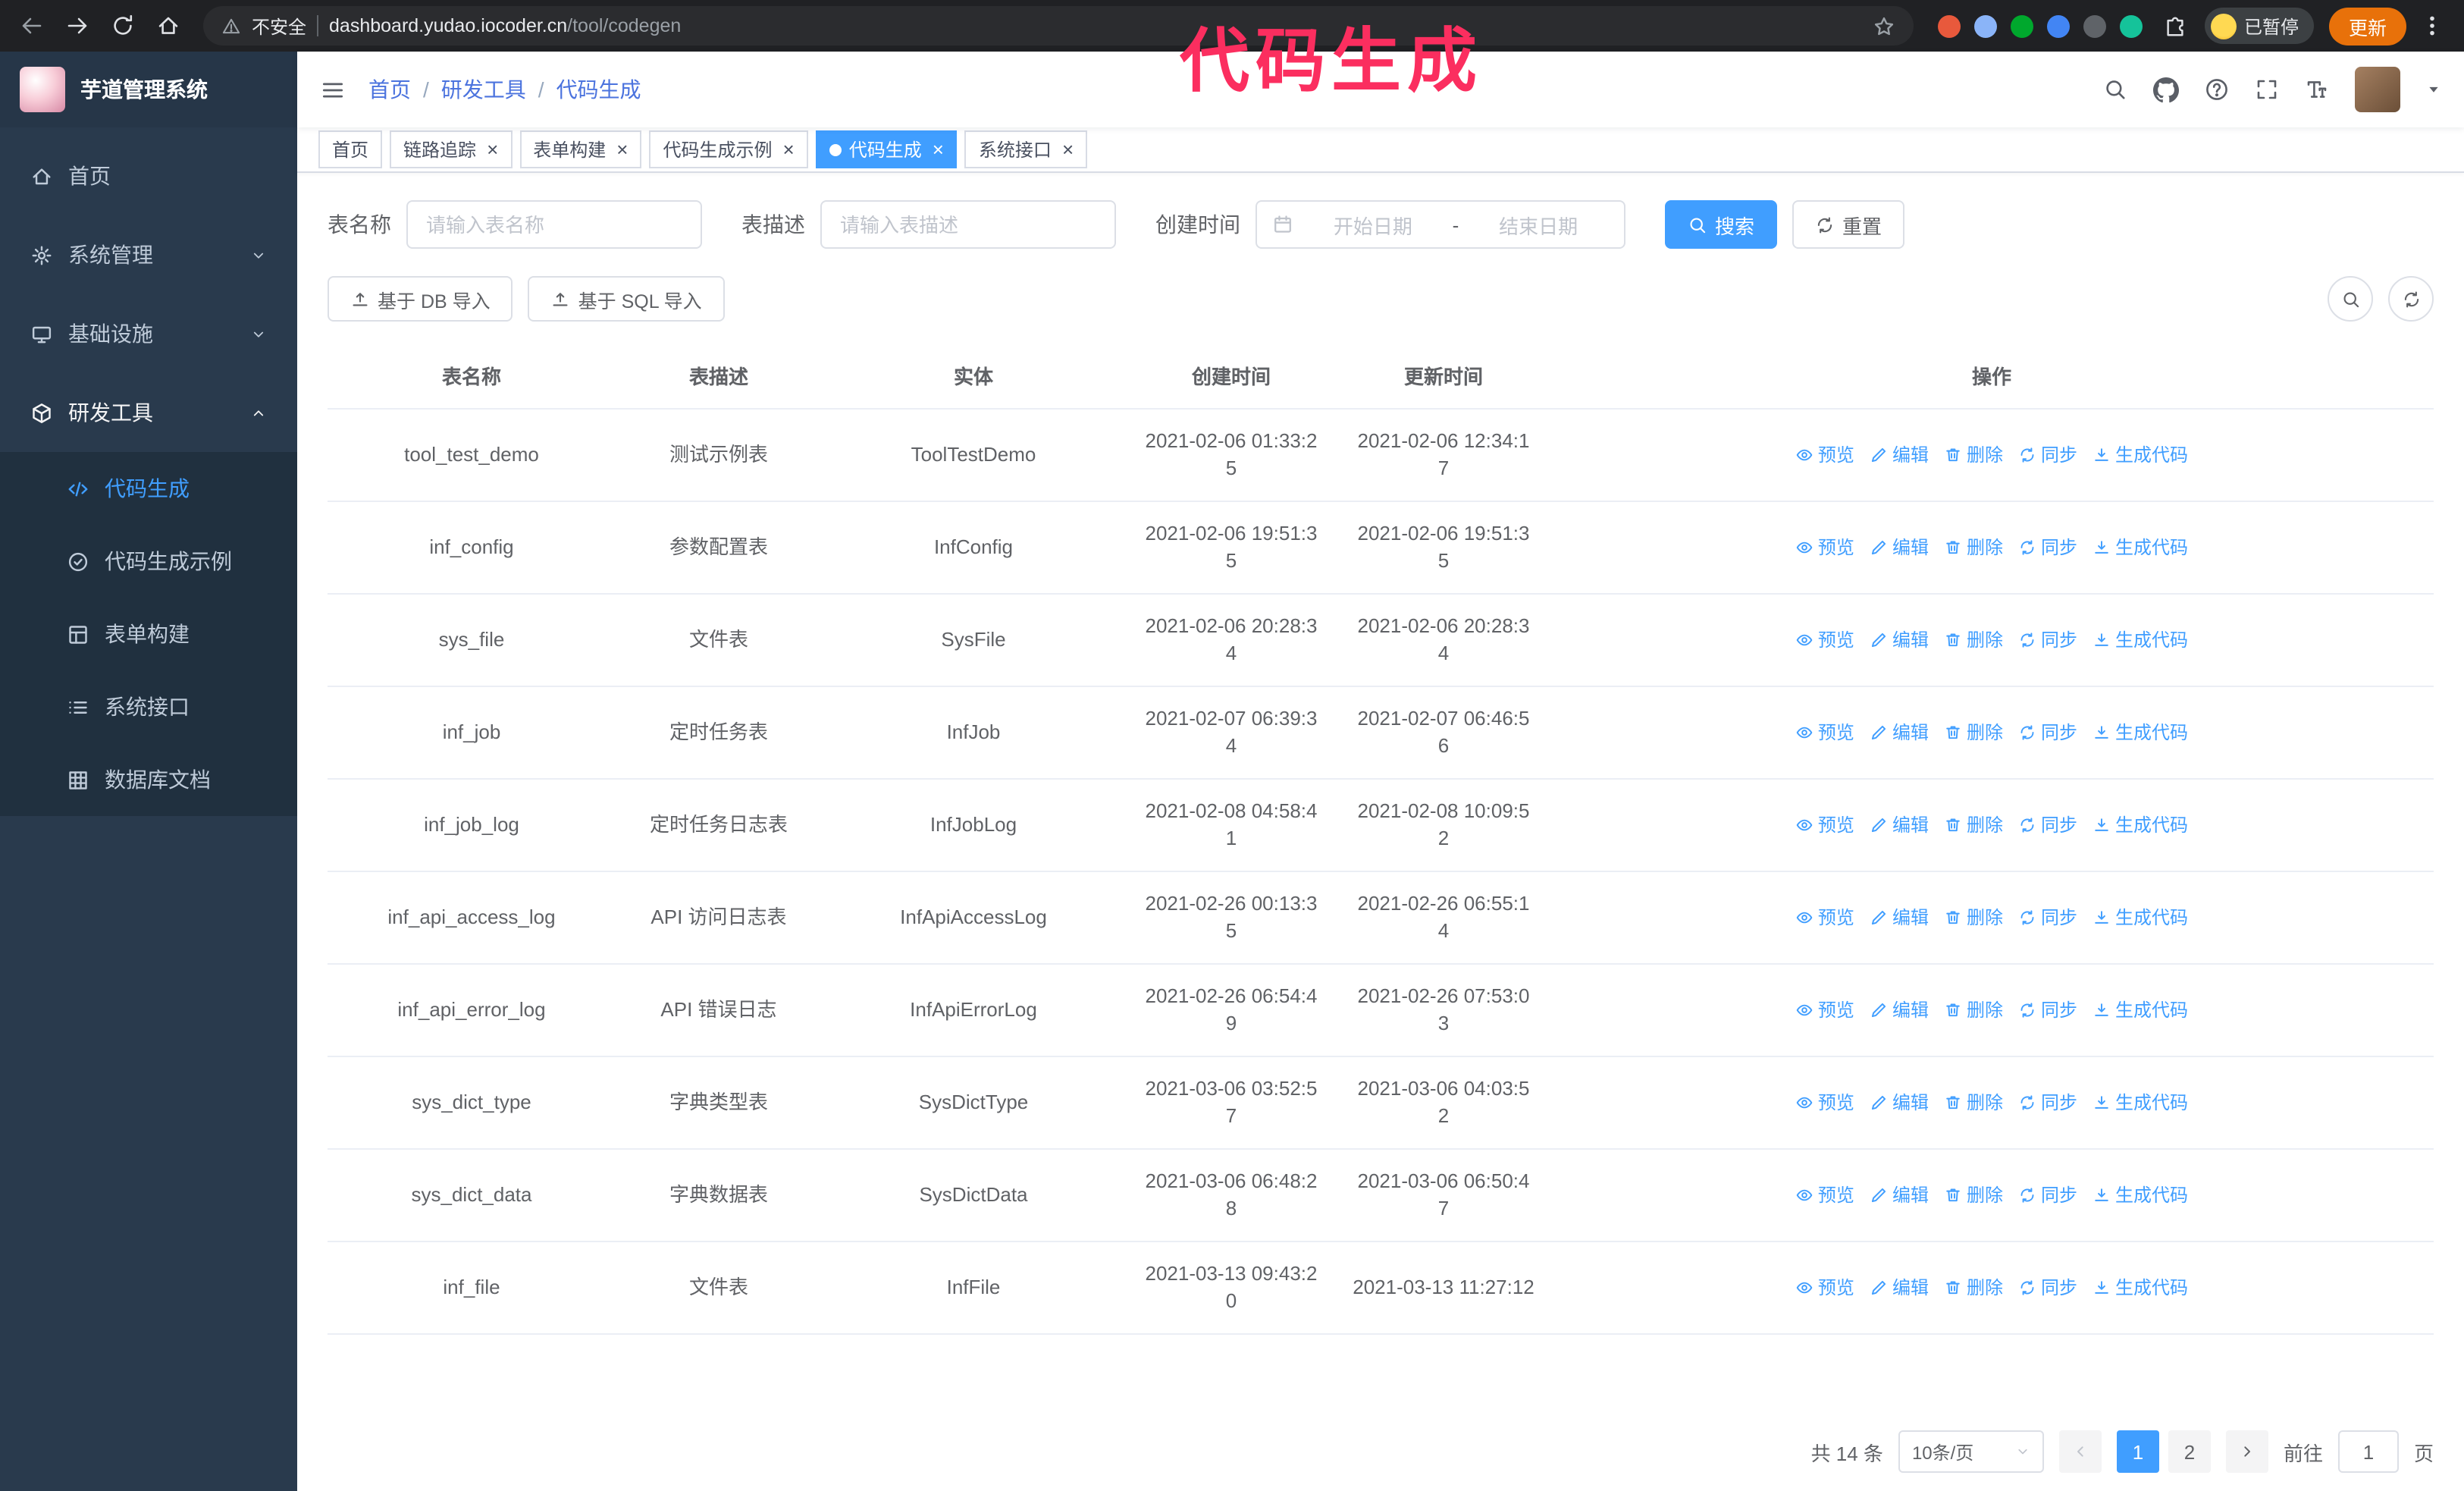 Image resolution: width=2464 pixels, height=1491 pixels. Describe the element at coordinates (2434, 89) in the screenshot. I see `avatar-caret-icon` at that location.